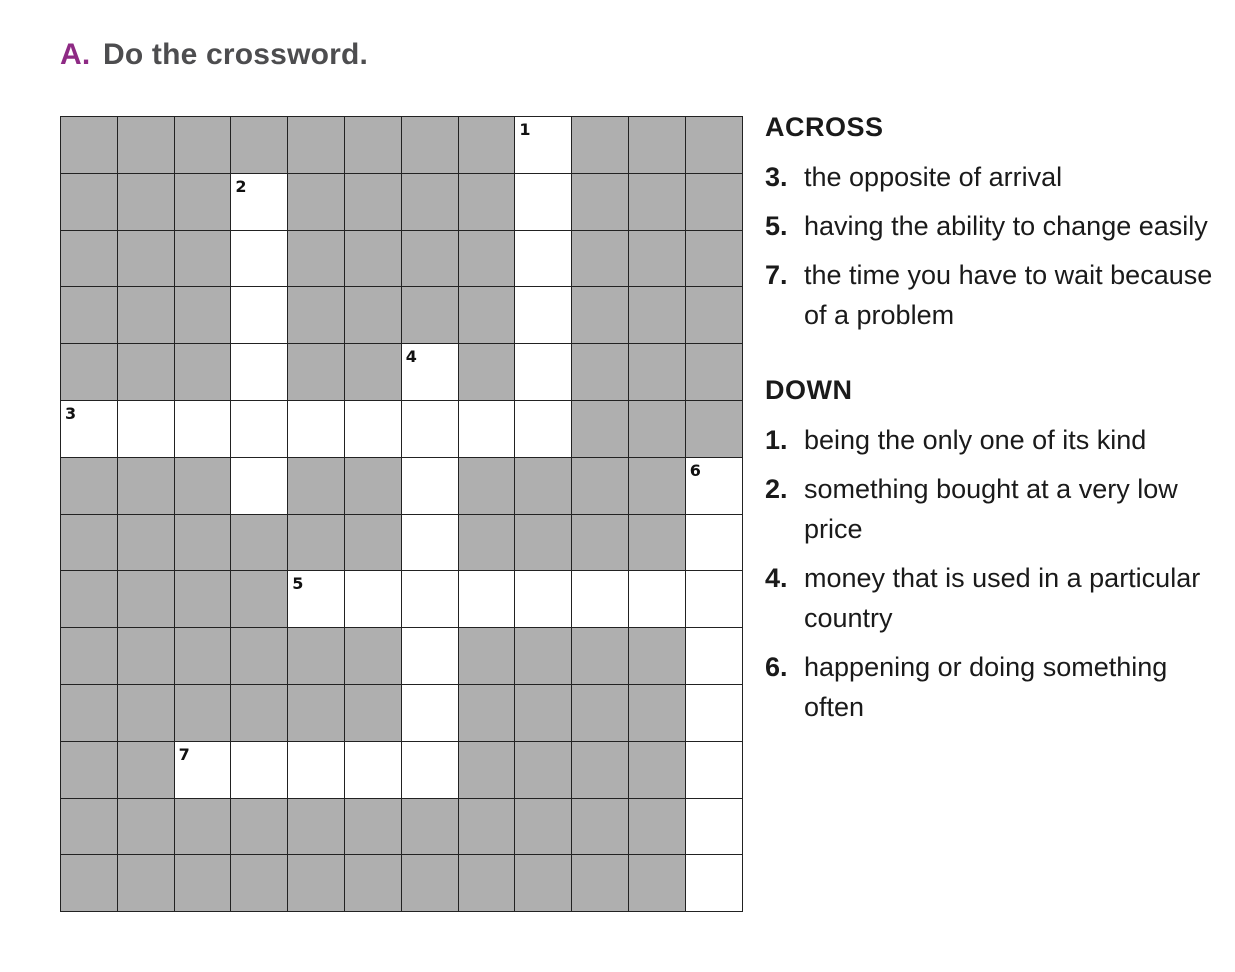 This screenshot has height=972, width=1235. Describe the element at coordinates (260, 202) in the screenshot. I see `crossword-cell-open: 2` at that location.